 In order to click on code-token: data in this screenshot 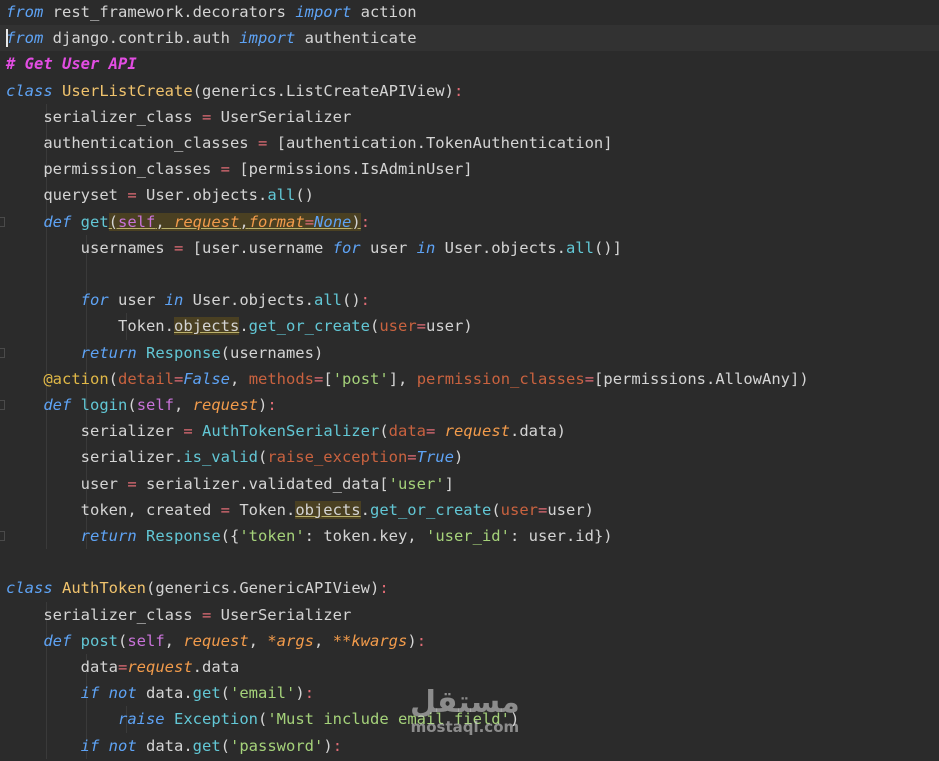, I will do `click(407, 431)`.